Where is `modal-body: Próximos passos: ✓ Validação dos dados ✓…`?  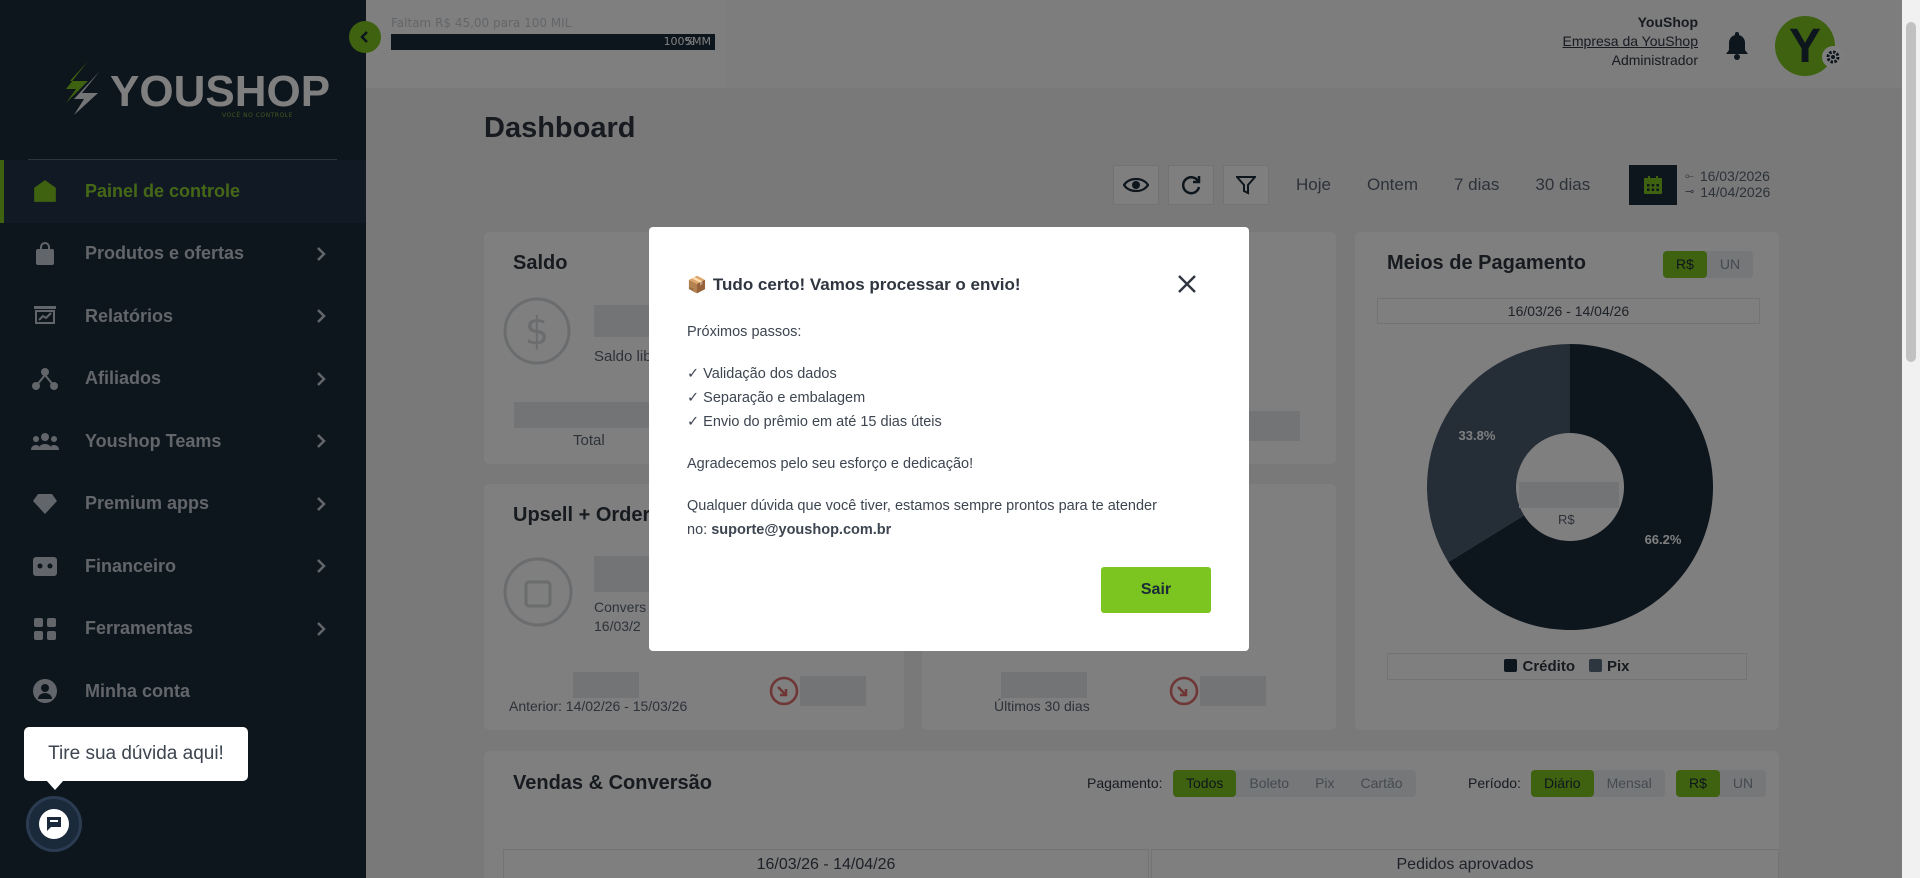
modal-body: Próximos passos: ✓ Validação dos dados ✓… is located at coordinates (957, 431).